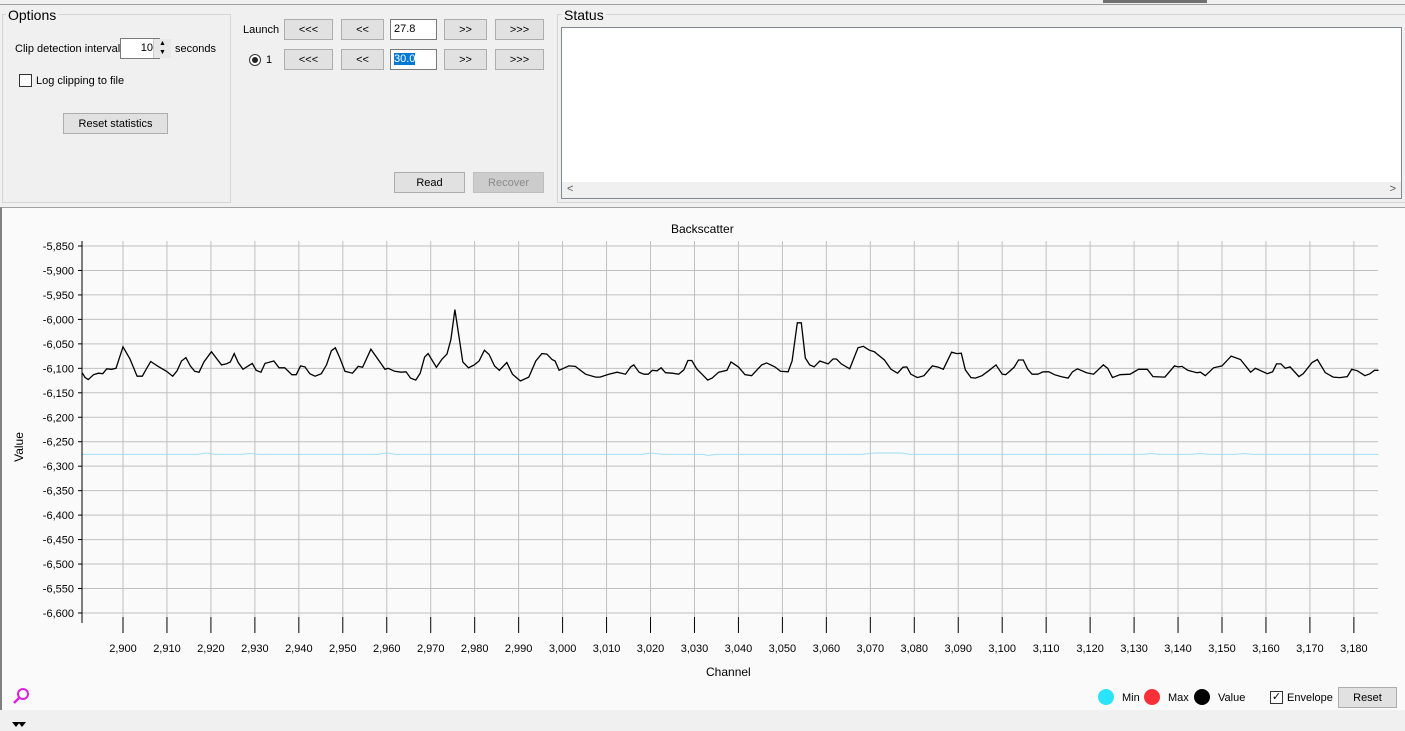  Describe the element at coordinates (405, 59) in the screenshot. I see `selected-text: 30.0` at that location.